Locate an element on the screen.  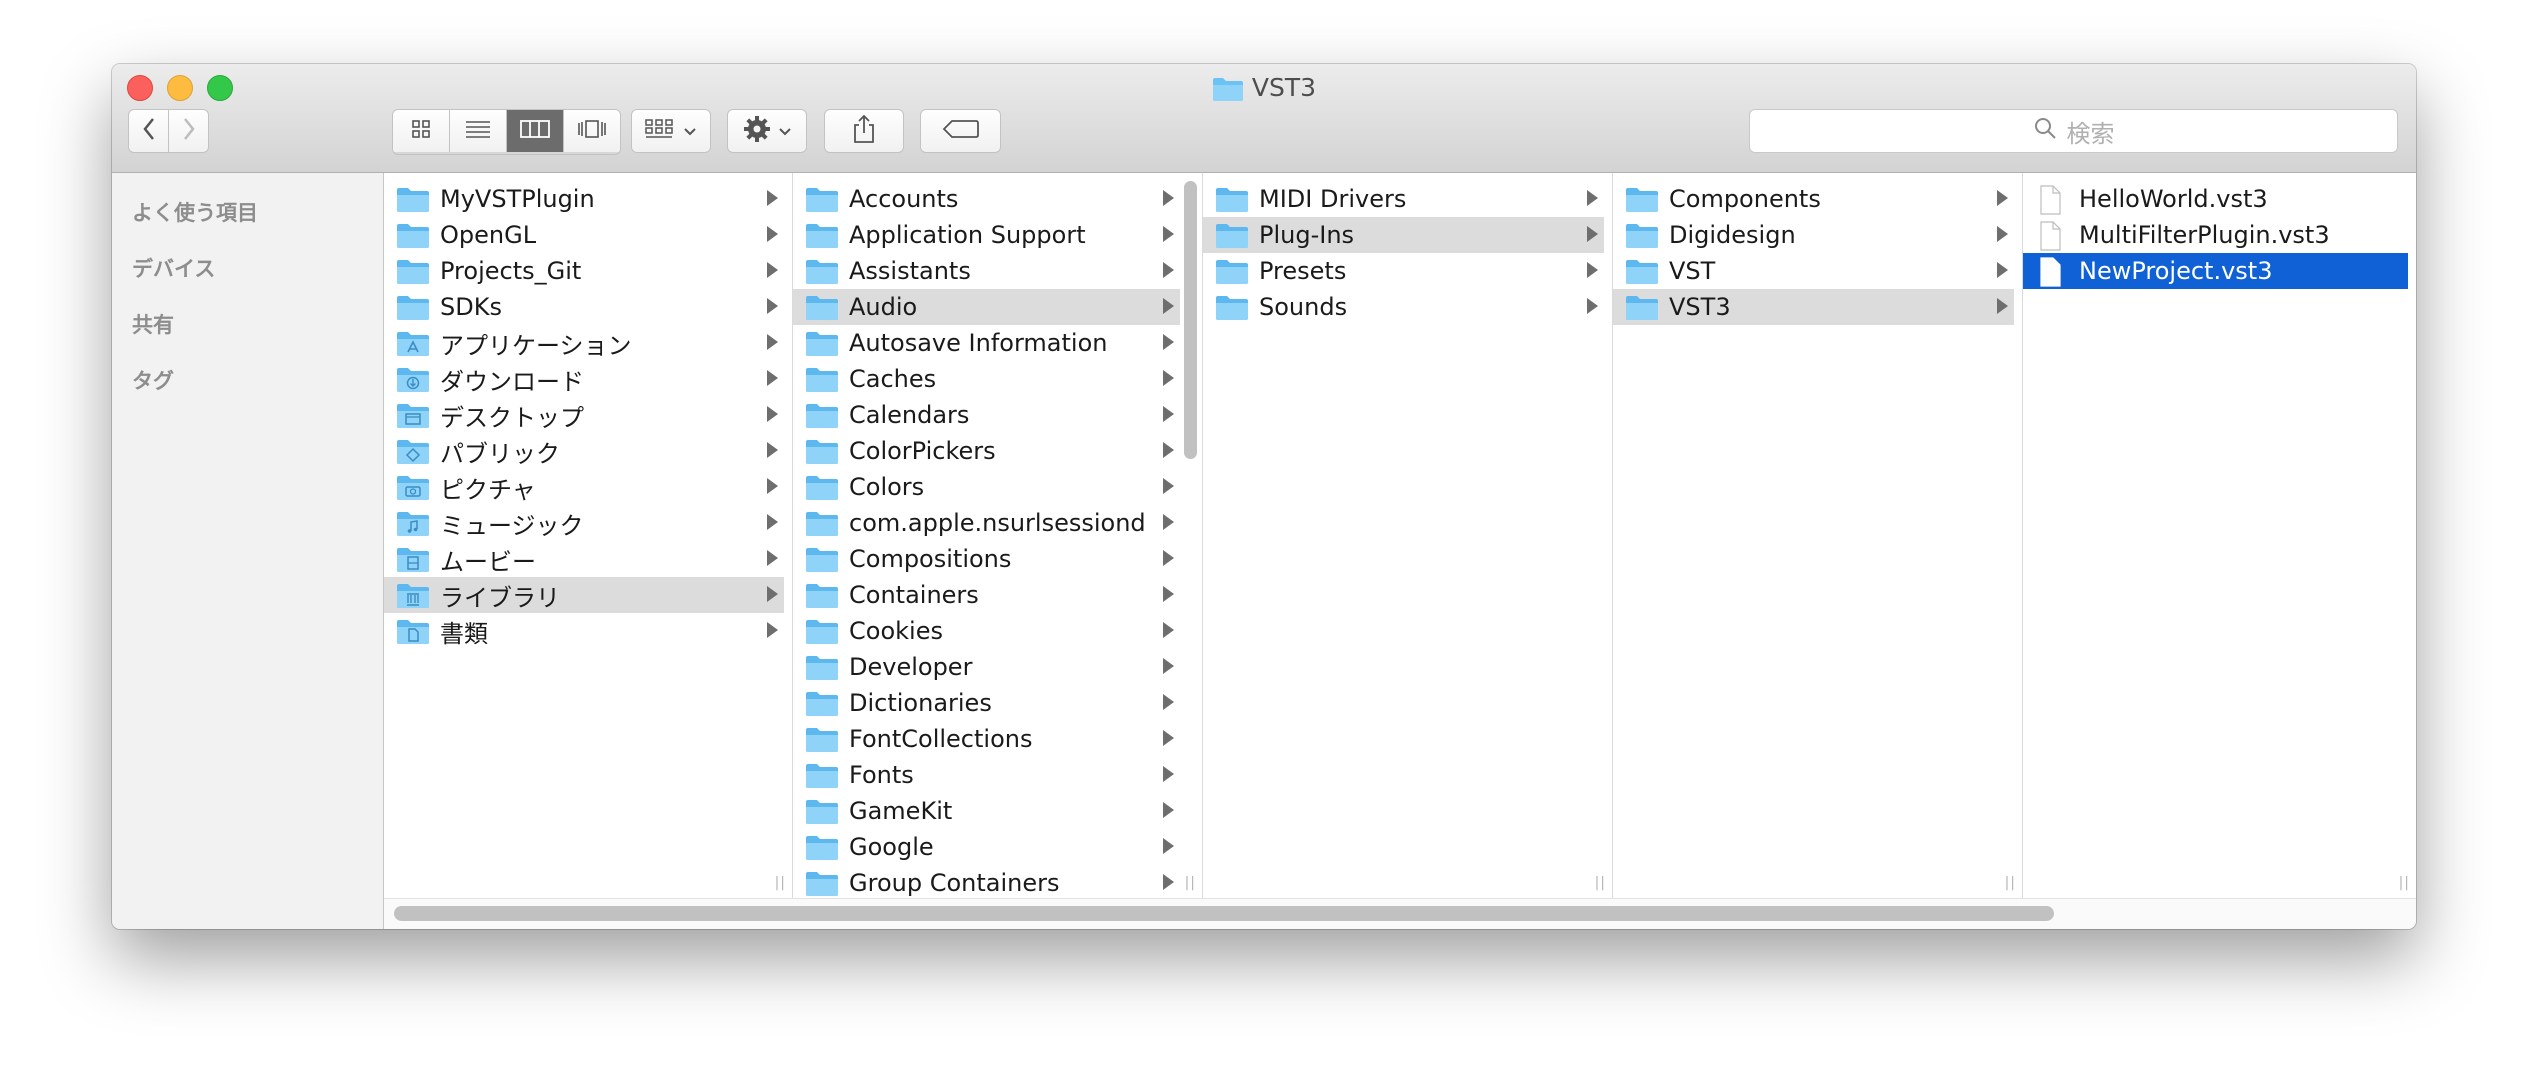
vertical-scroll-thumb is located at coordinates (1190, 320).